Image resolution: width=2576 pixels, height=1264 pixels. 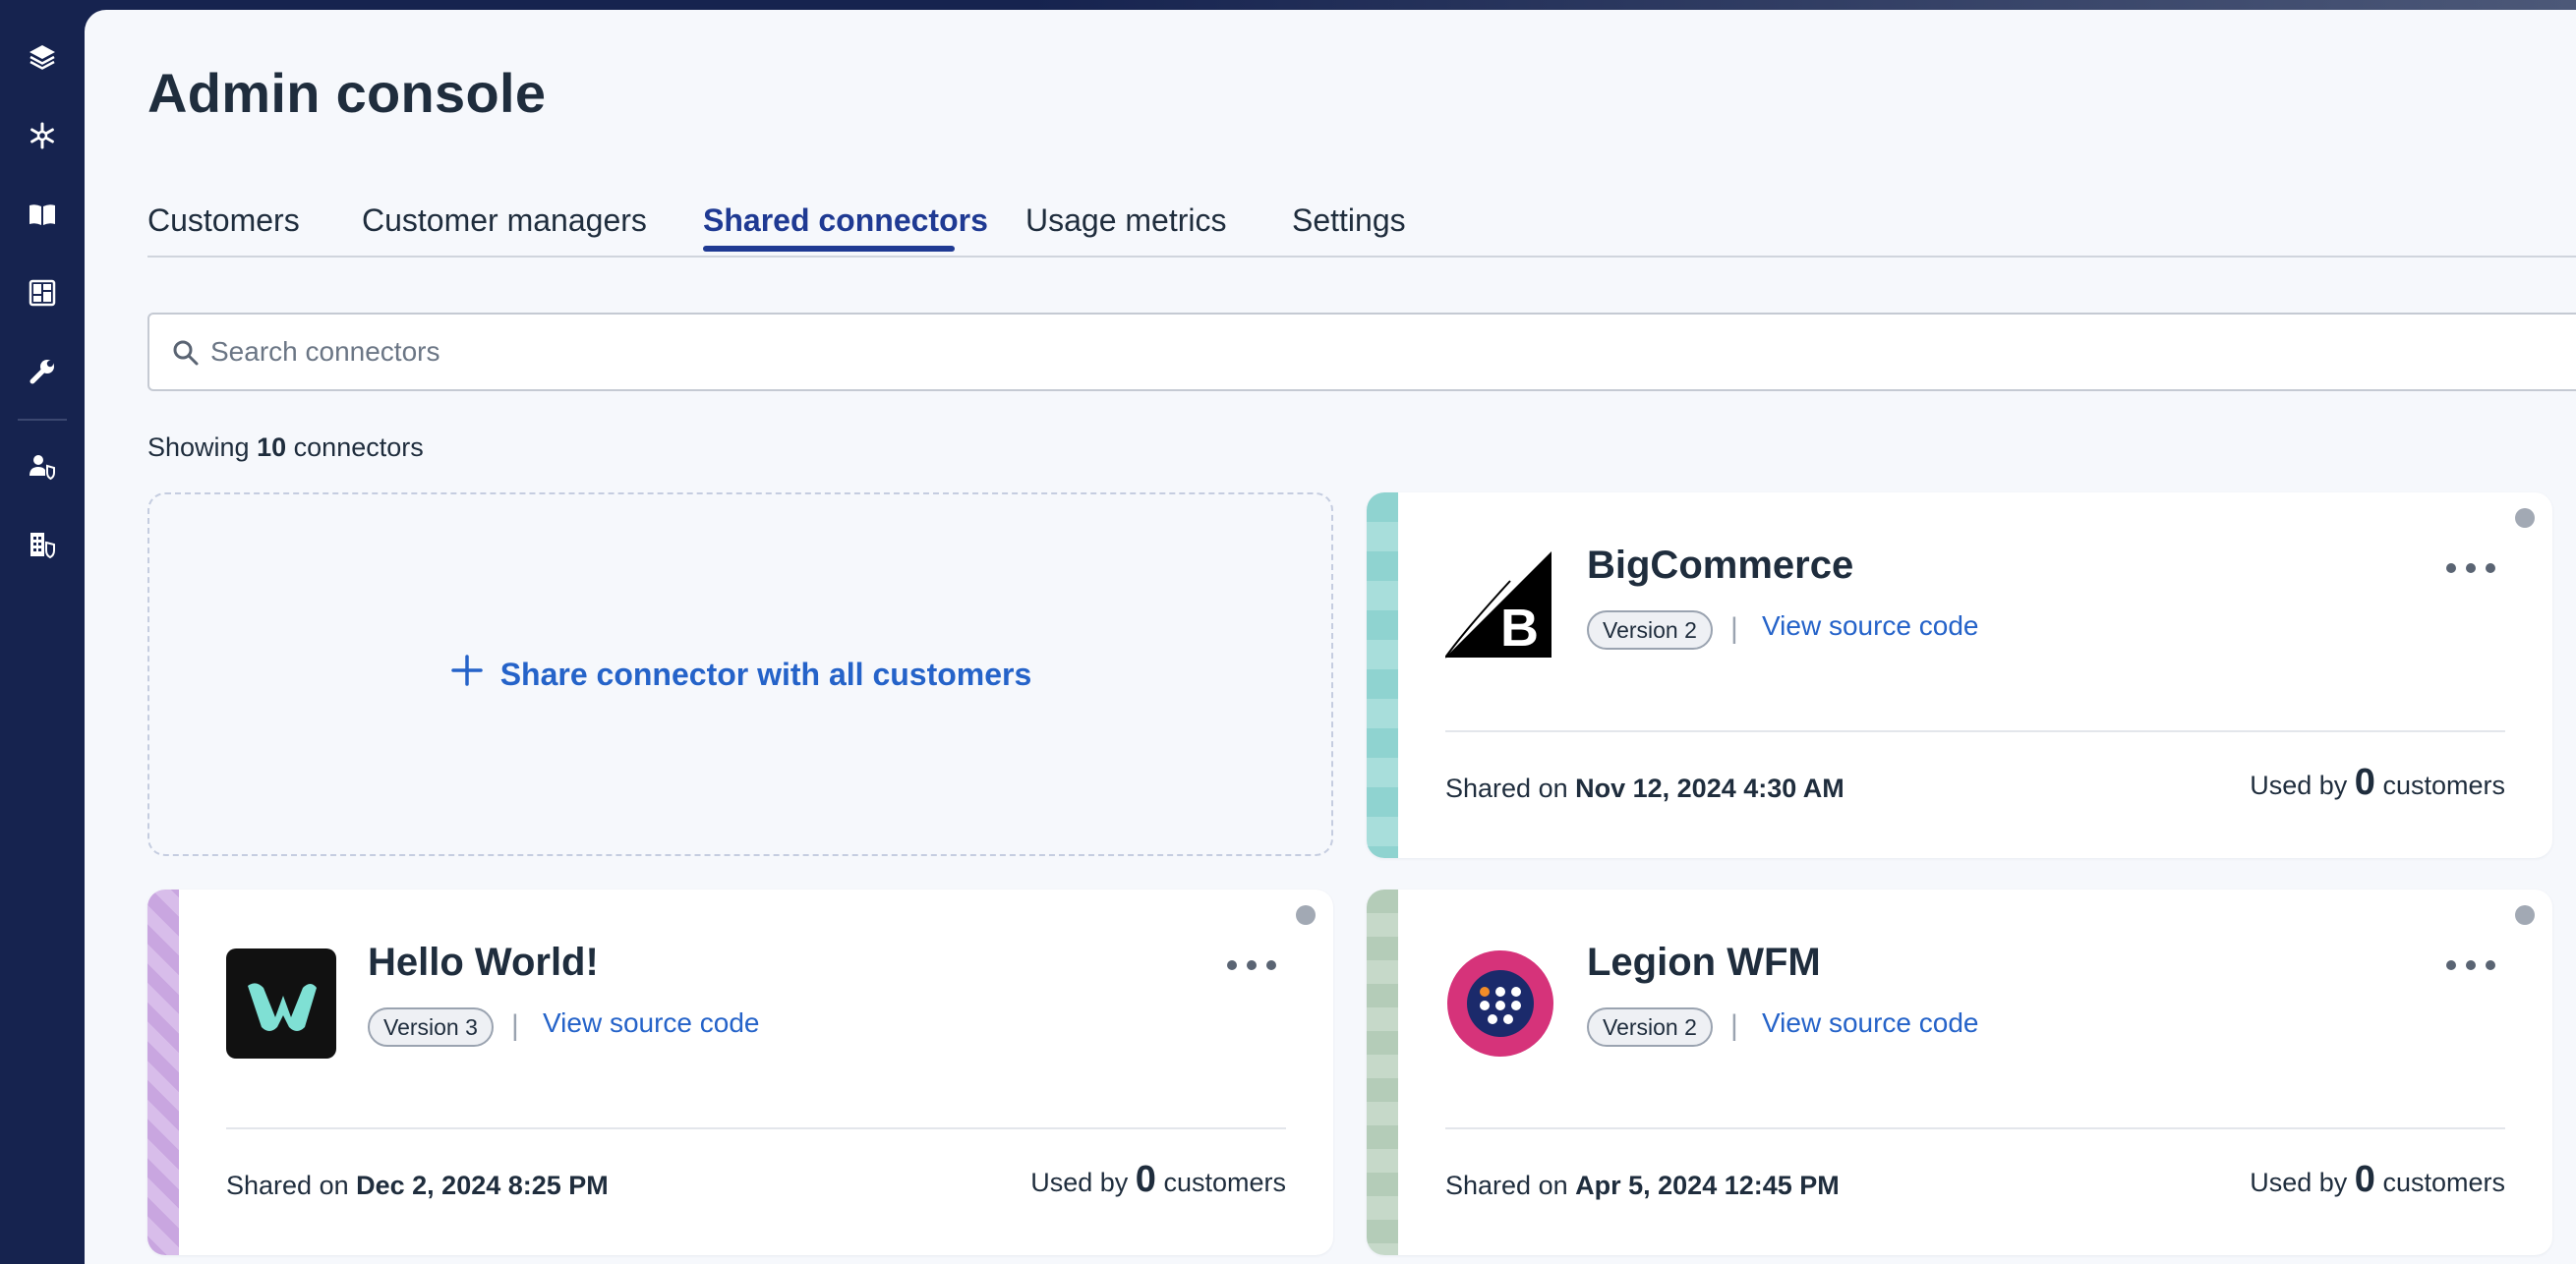 I want to click on book-icon, so click(x=42, y=215).